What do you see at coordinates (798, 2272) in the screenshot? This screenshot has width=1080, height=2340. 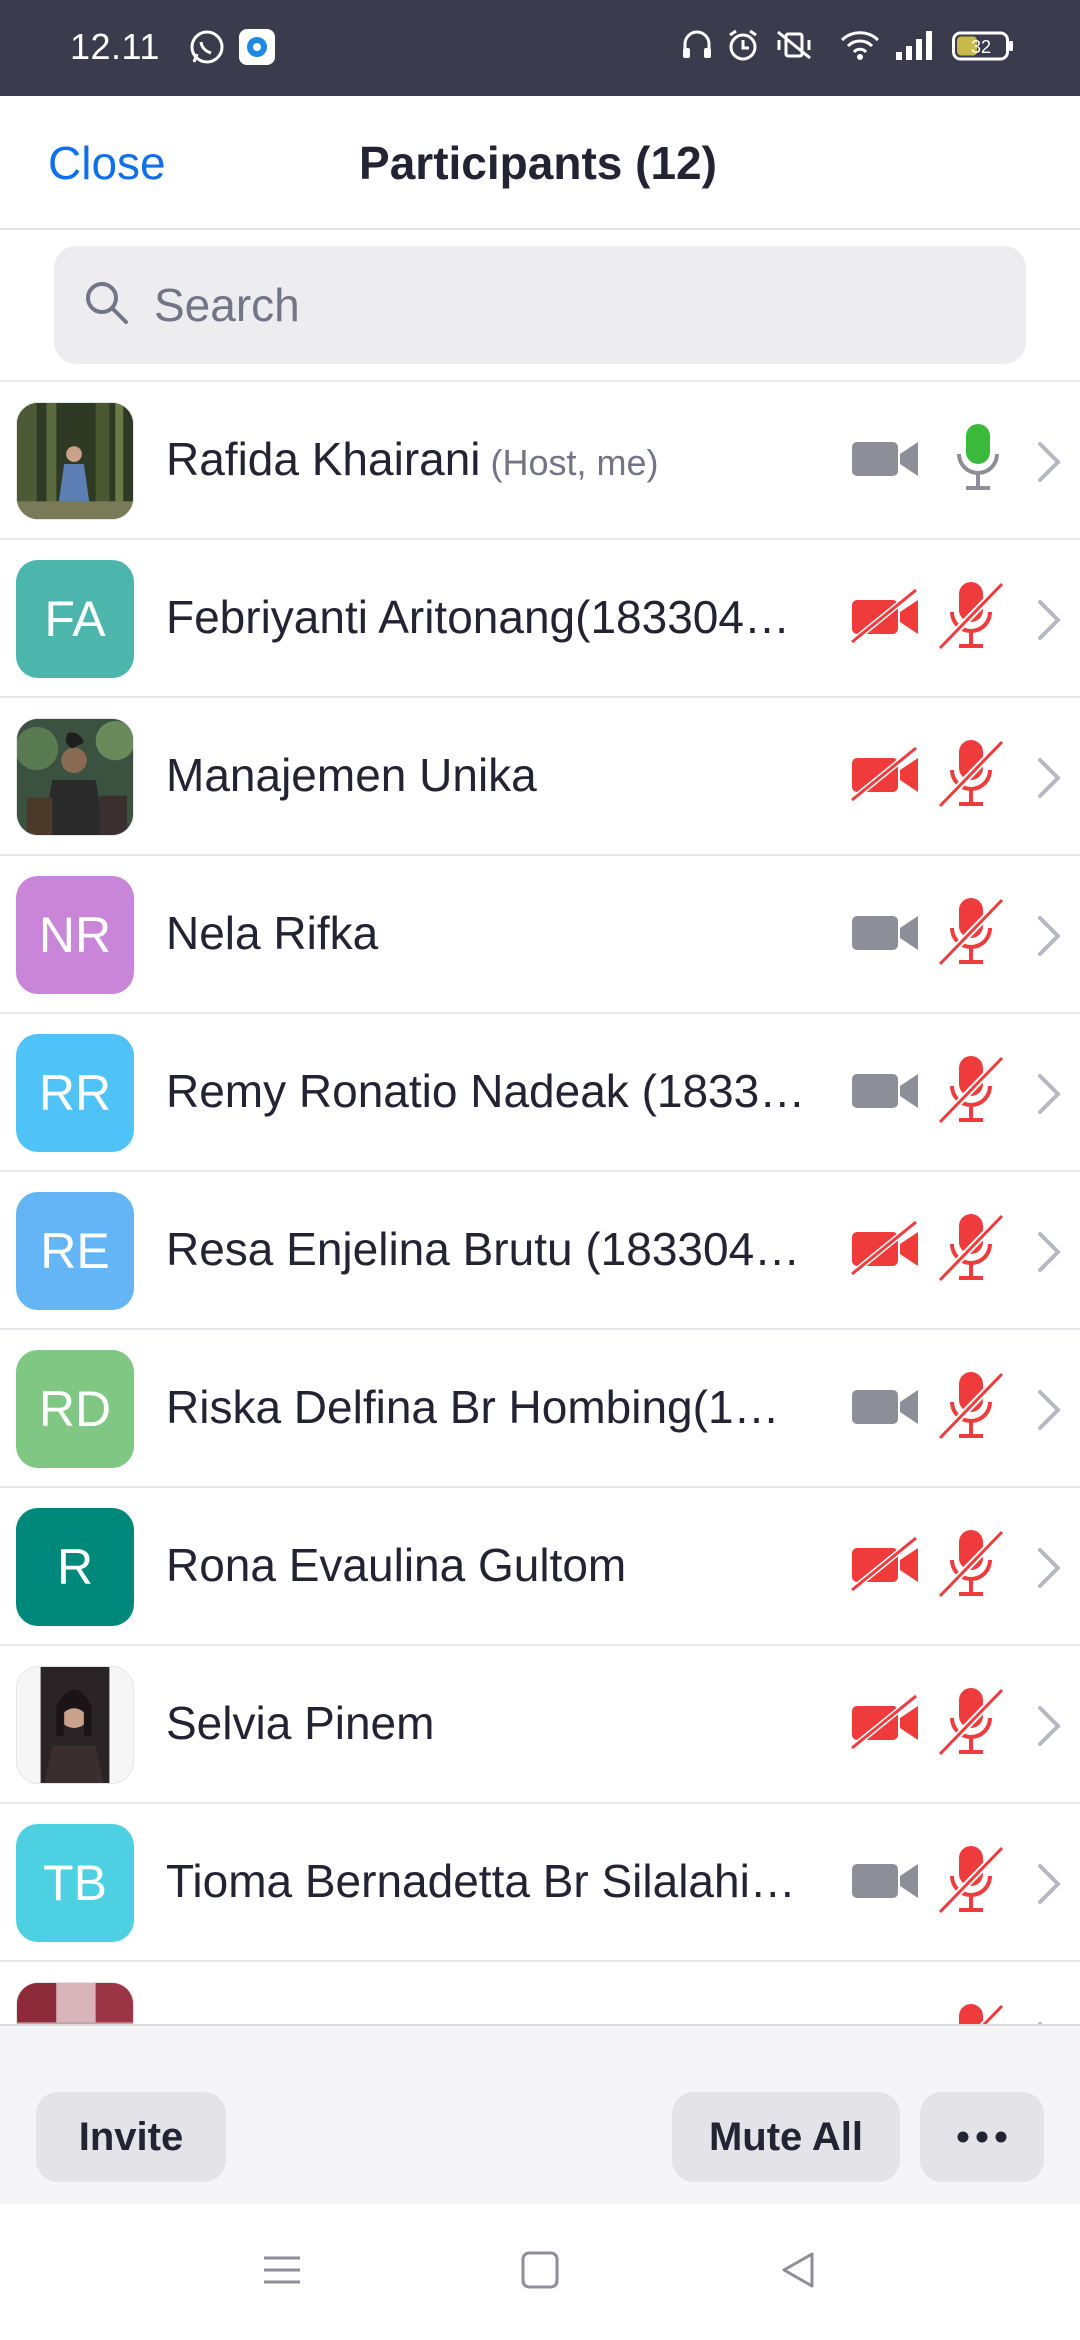 I see `back-icon` at bounding box center [798, 2272].